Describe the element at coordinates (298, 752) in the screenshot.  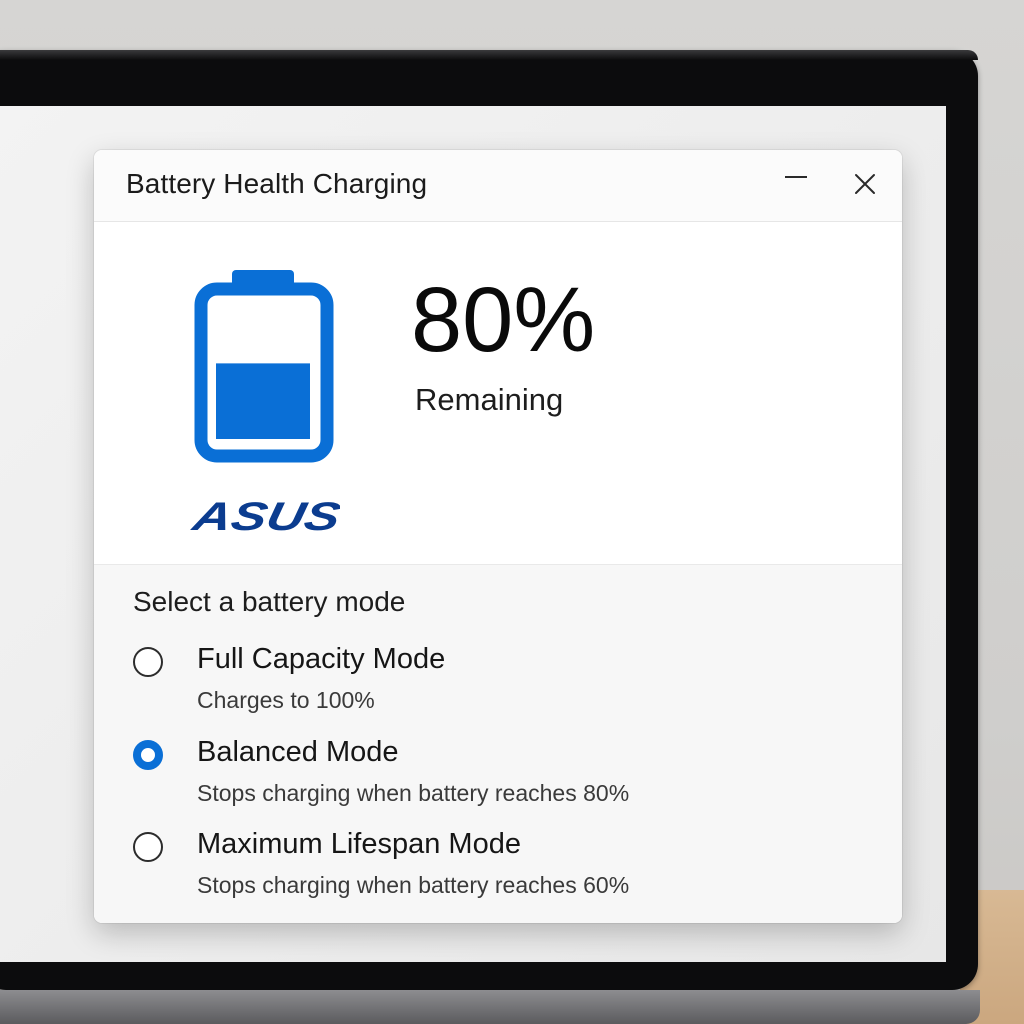
I see `balanced-mode-label: Balanced Mode` at that location.